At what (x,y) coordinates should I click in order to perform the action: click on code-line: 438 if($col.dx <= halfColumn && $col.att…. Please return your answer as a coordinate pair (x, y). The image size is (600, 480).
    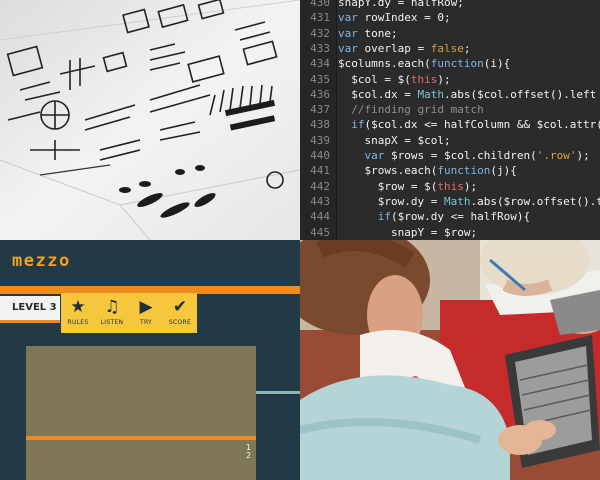
    Looking at the image, I should click on (450, 124).